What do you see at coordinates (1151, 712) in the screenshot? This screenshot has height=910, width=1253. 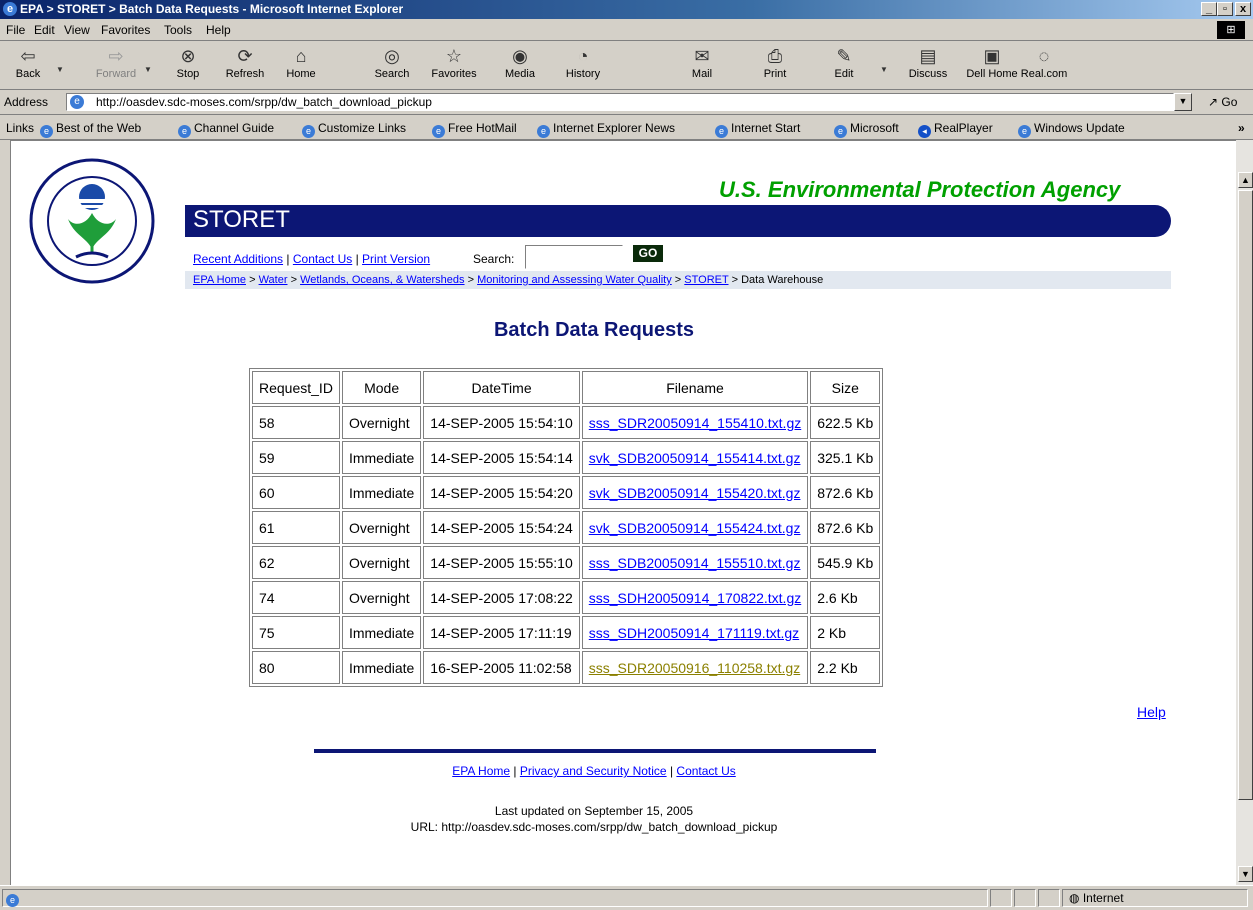 I see `help-link: Help` at bounding box center [1151, 712].